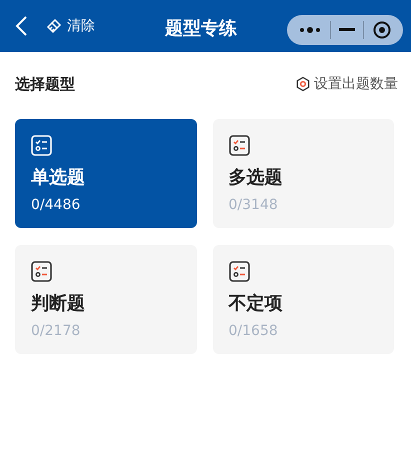 This screenshot has height=476, width=411. Describe the element at coordinates (310, 30) in the screenshot. I see `more-icon` at that location.